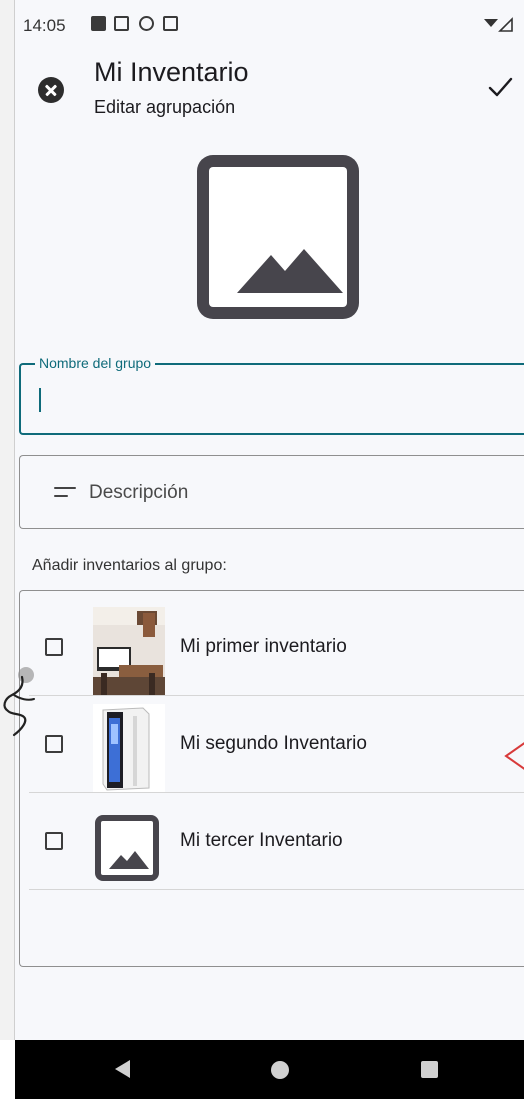  What do you see at coordinates (51, 90) in the screenshot?
I see `close-button` at bounding box center [51, 90].